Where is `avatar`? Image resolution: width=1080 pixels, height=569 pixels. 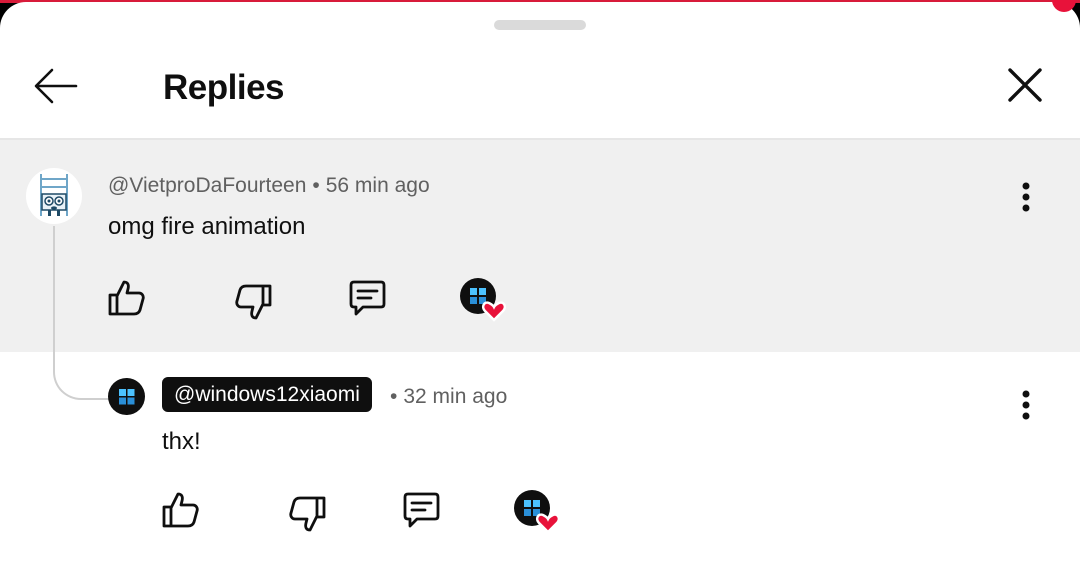 avatar is located at coordinates (54, 196).